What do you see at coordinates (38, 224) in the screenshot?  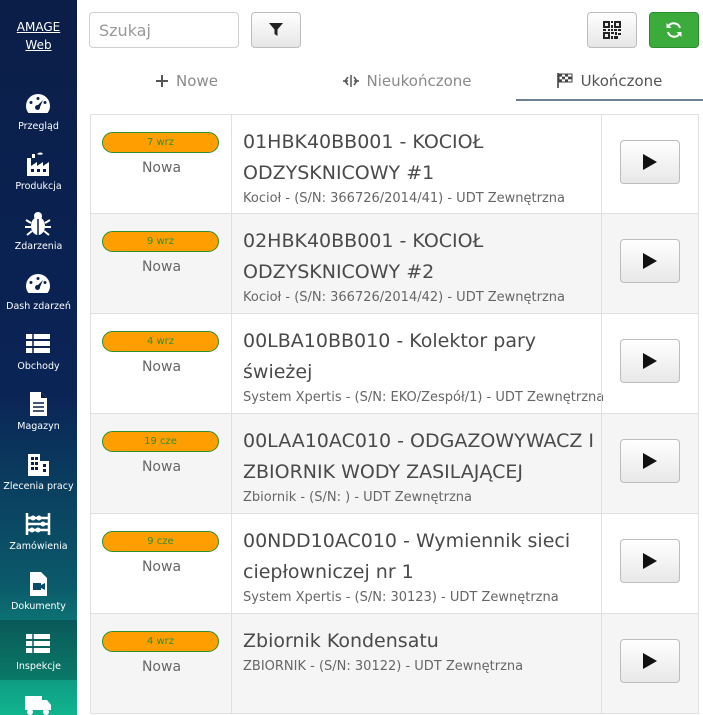 I see `bug-icon` at bounding box center [38, 224].